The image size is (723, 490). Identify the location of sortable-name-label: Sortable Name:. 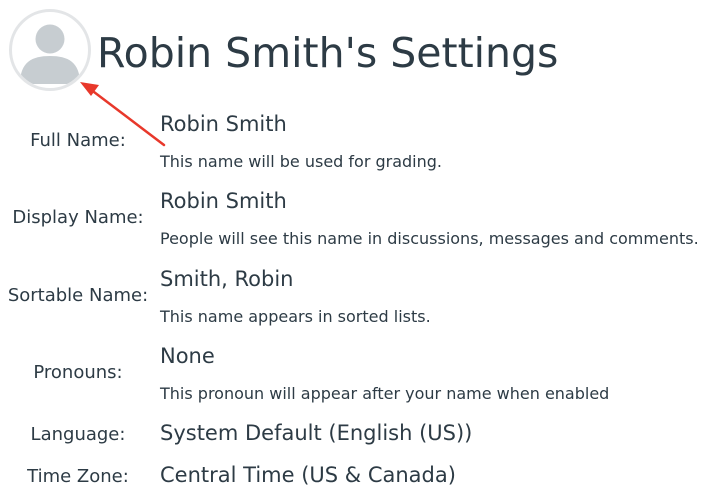
(78, 295).